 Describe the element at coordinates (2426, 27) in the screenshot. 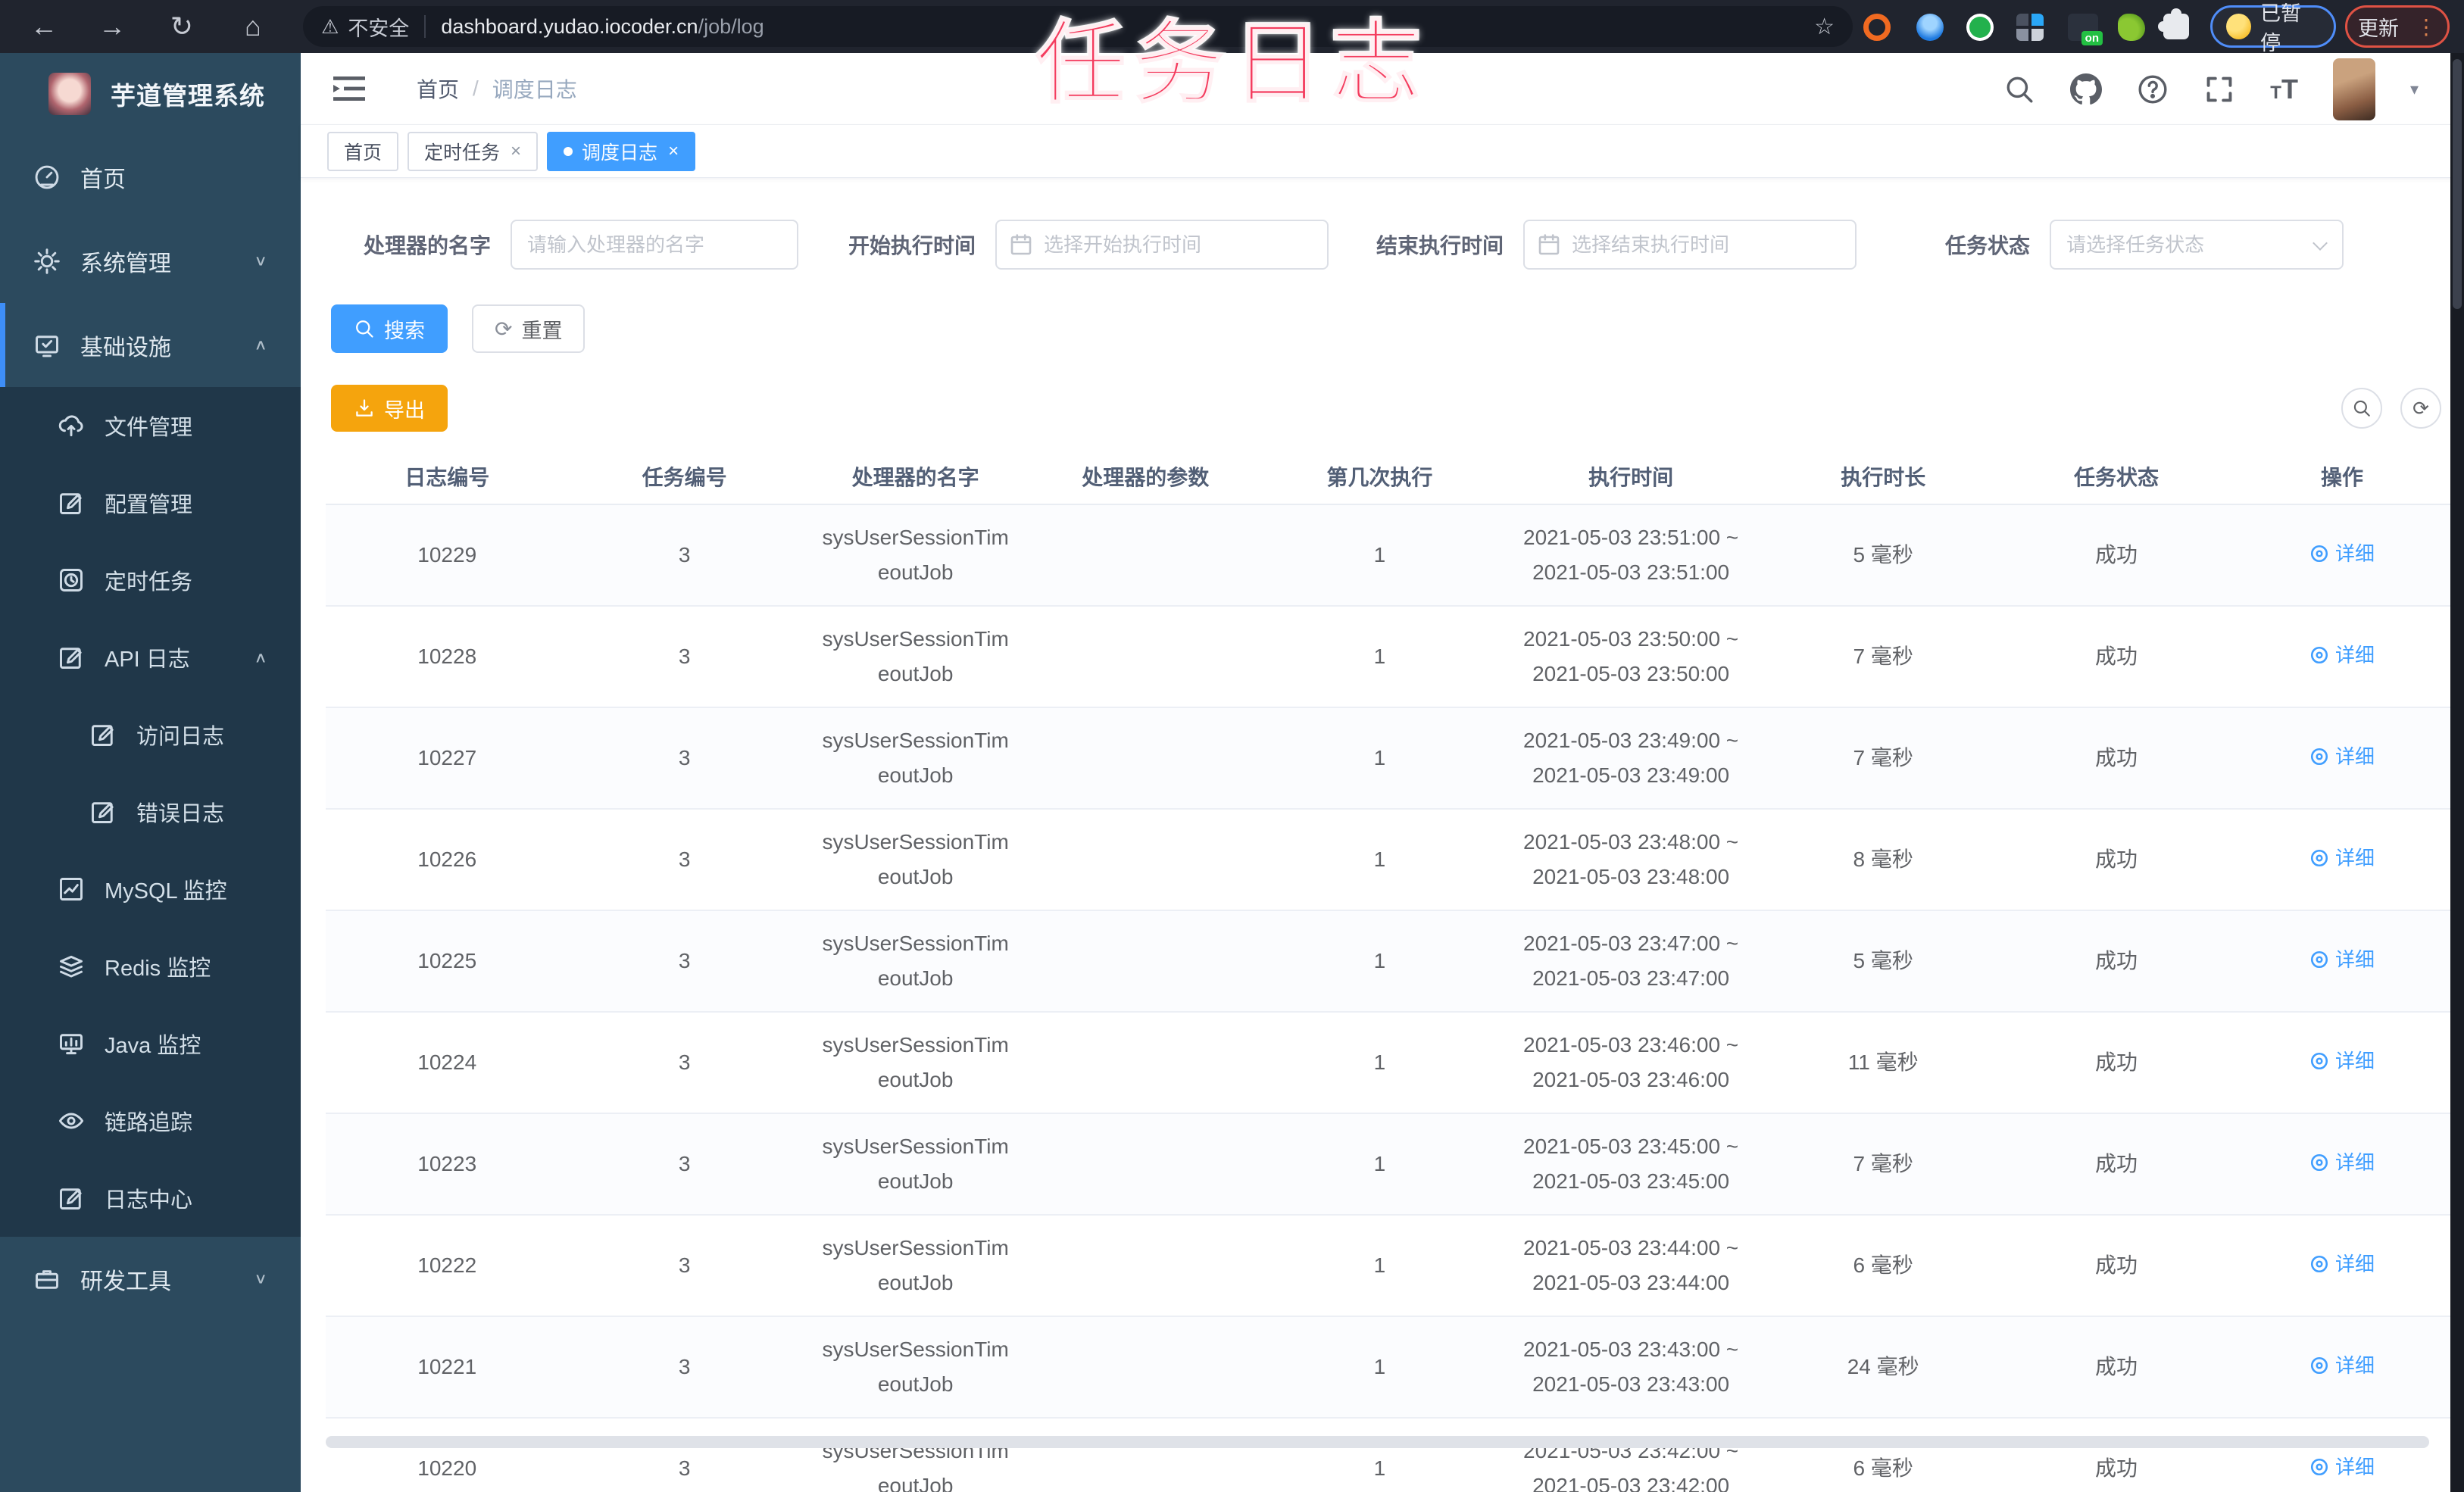

I see `kebab-menu-icon: ⋮` at that location.